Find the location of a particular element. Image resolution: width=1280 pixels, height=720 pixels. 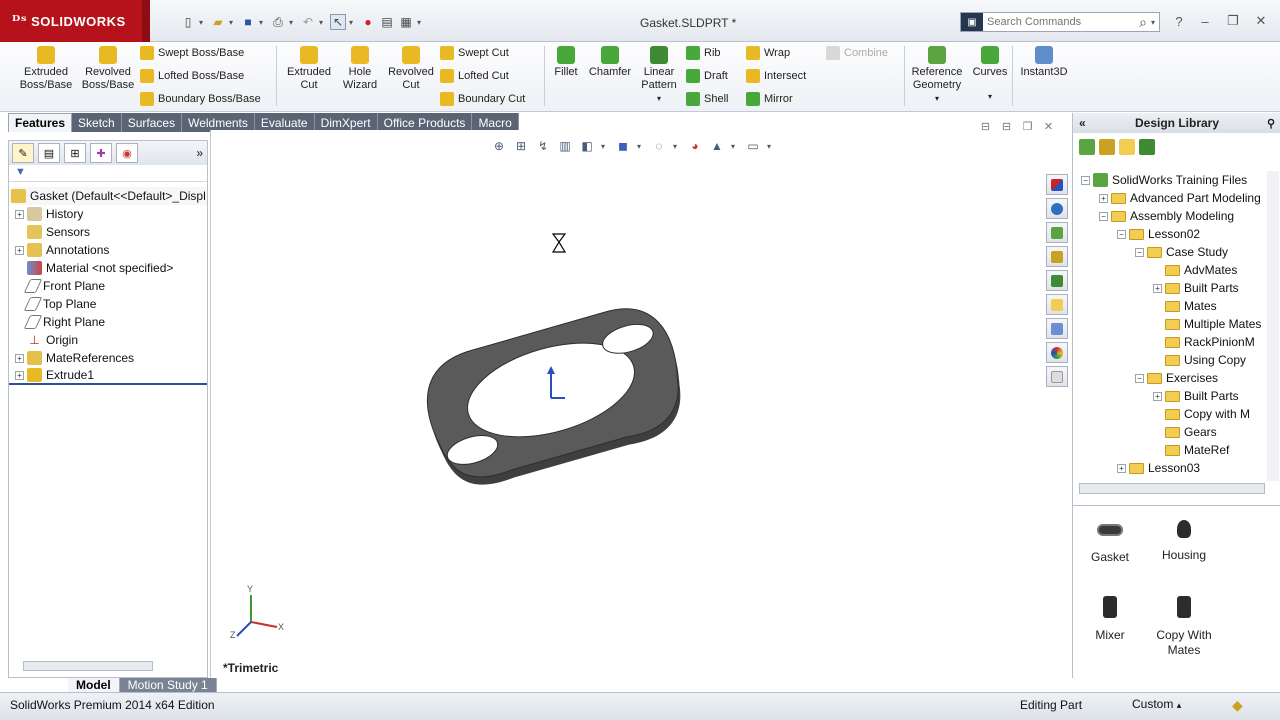

boundary-cut-button: Boundary Cut is located at coordinates (482, 99).